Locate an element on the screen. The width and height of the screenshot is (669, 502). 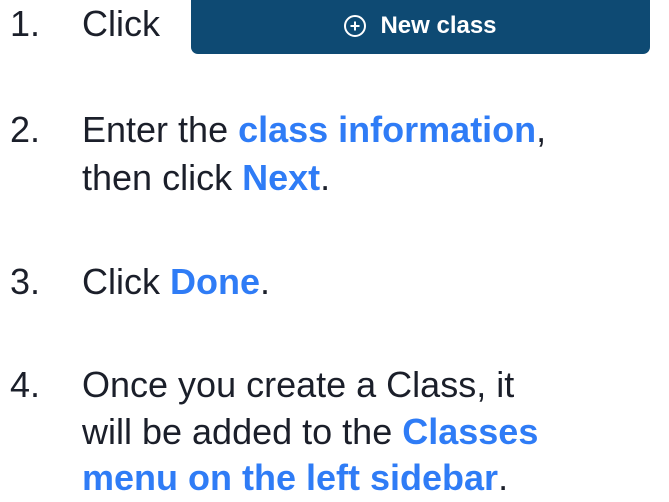
step-highlight: menu on the left sidebar is located at coordinates (290, 477).